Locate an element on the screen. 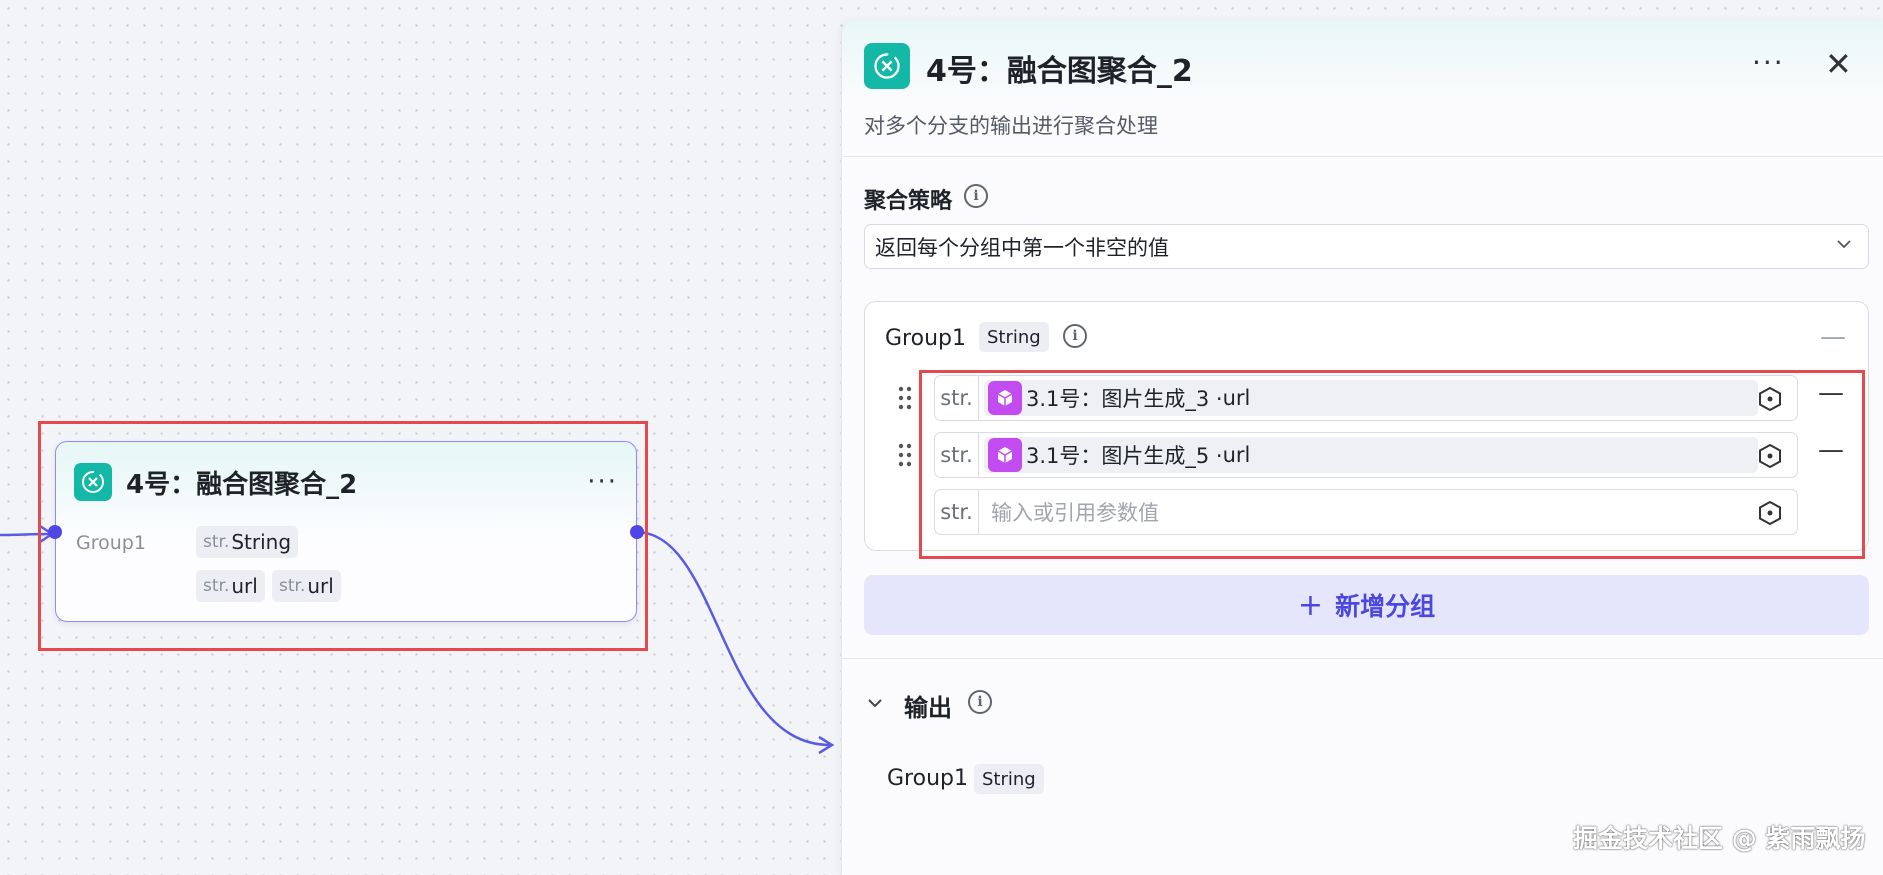  outgoing-arrow is located at coordinates (826, 745).